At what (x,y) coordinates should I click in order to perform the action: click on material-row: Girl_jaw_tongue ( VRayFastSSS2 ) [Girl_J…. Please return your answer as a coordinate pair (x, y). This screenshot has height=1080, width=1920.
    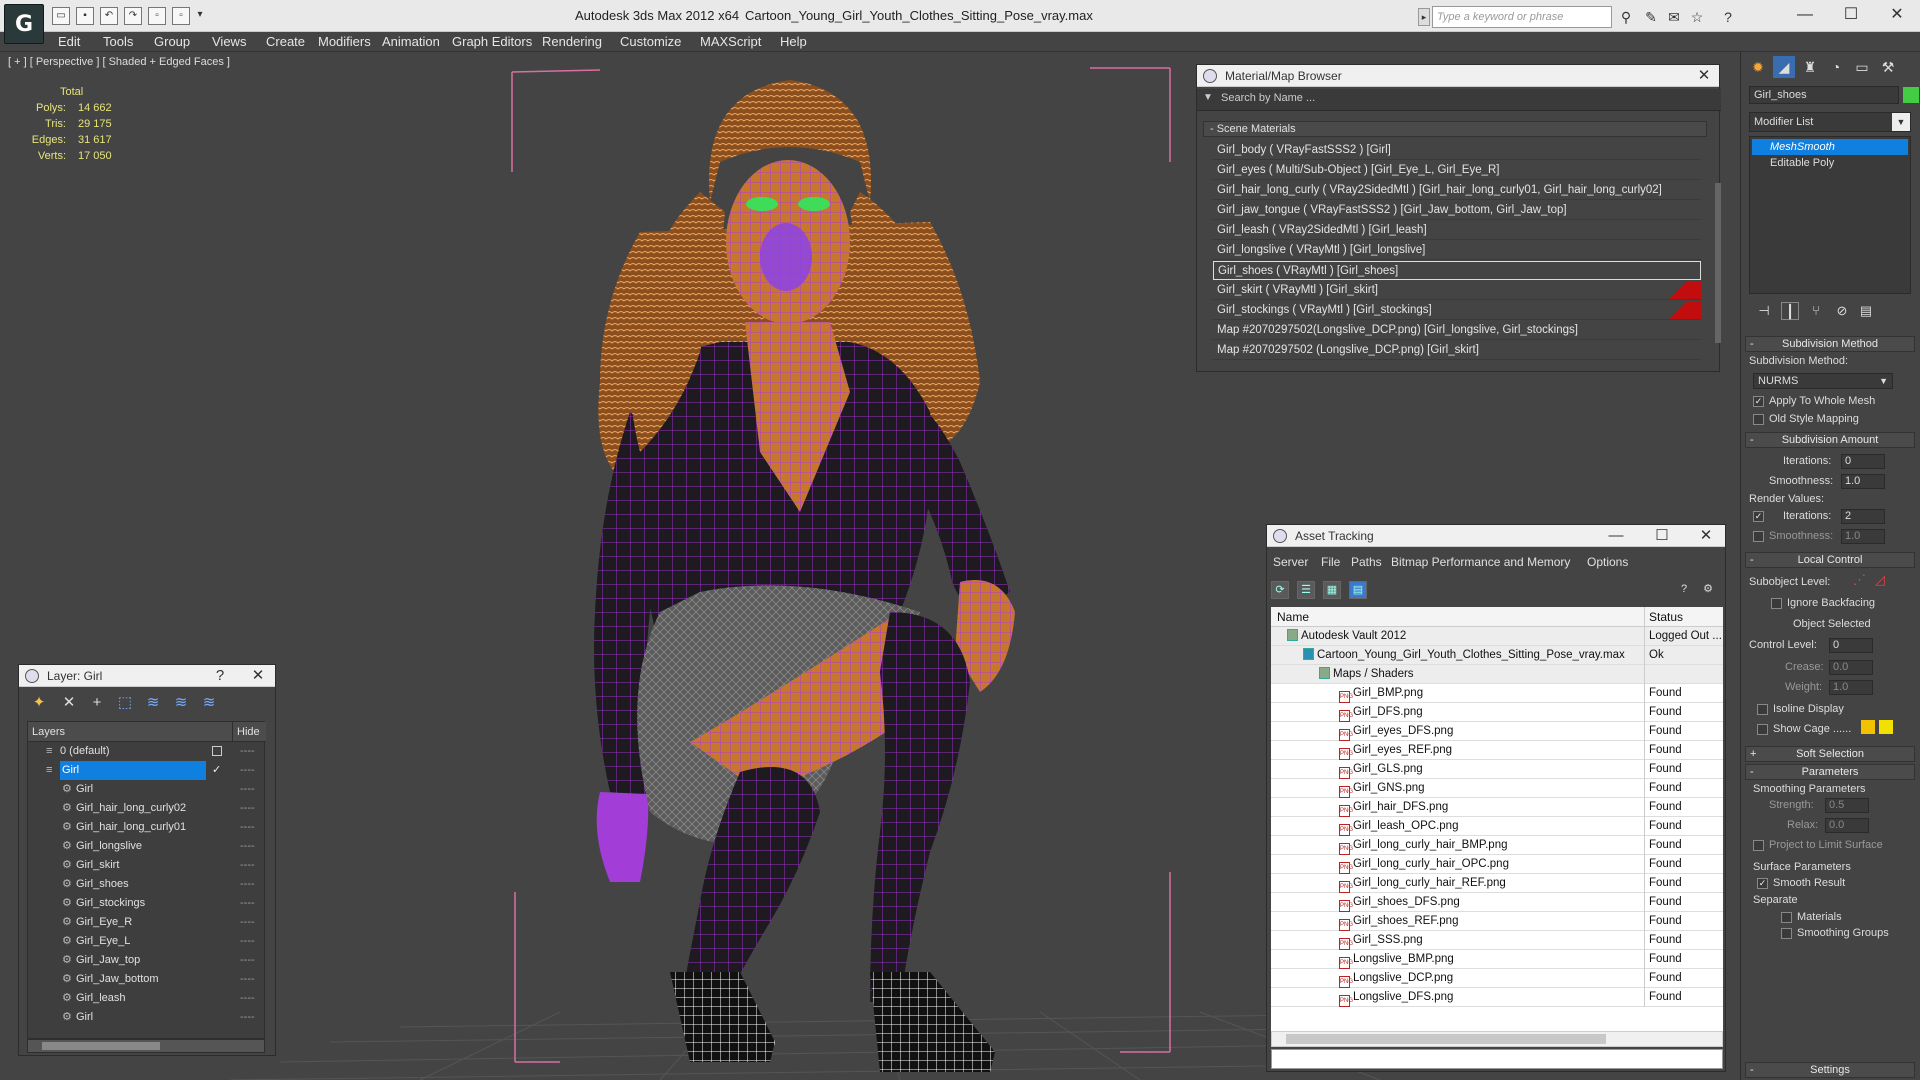
    Looking at the image, I should click on (1457, 210).